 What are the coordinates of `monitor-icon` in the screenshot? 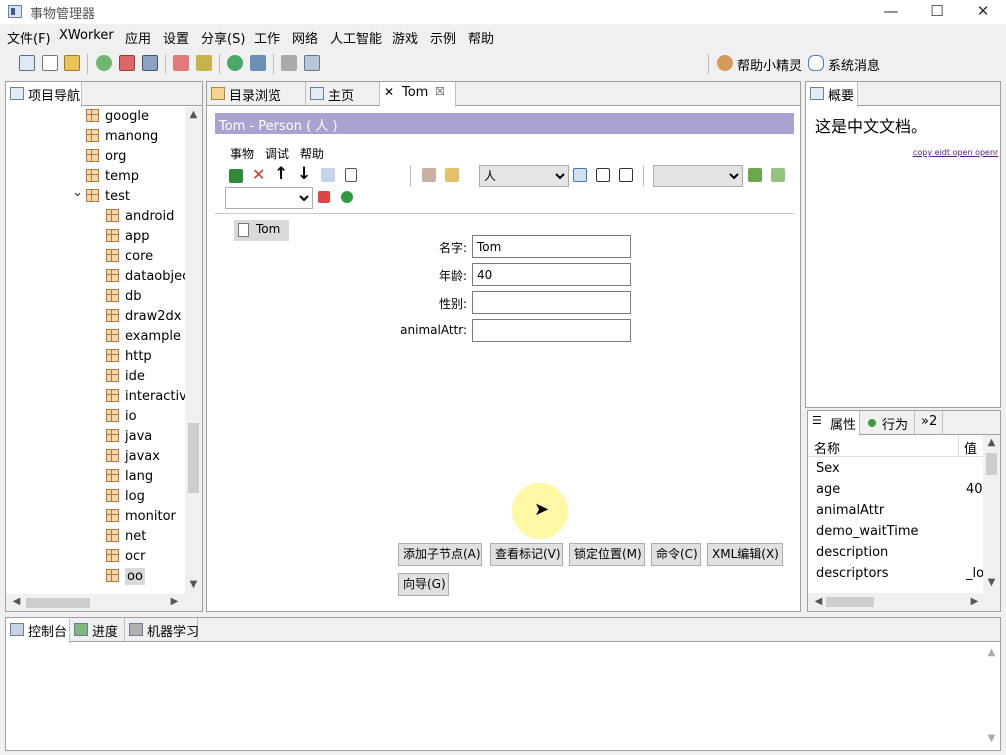 It's located at (150, 63).